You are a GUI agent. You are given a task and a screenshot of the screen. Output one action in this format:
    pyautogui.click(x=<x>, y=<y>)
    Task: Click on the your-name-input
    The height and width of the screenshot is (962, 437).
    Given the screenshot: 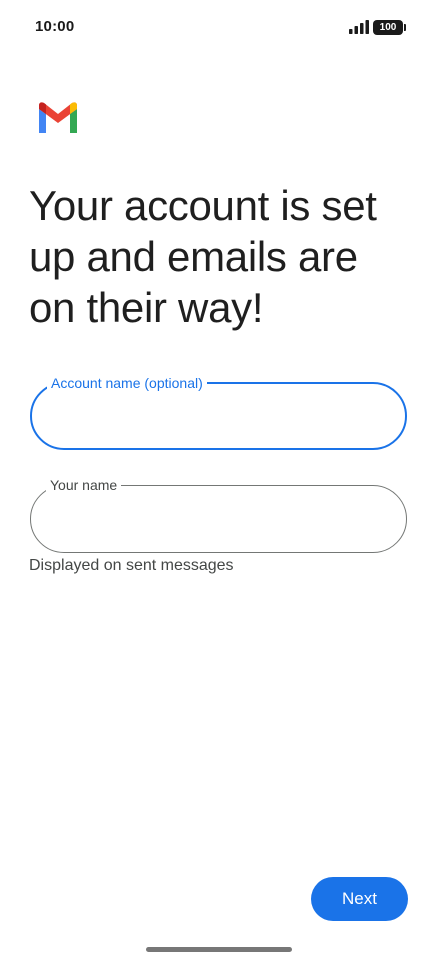 What is the action you would take?
    pyautogui.click(x=216, y=518)
    